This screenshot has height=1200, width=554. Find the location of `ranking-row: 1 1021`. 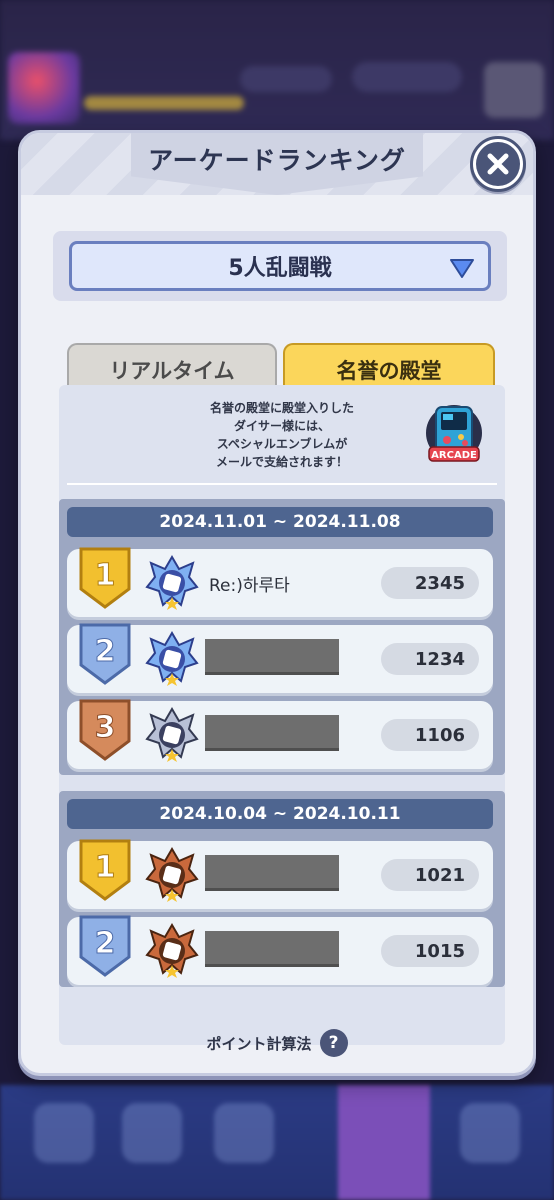

ranking-row: 1 1021 is located at coordinates (280, 874).